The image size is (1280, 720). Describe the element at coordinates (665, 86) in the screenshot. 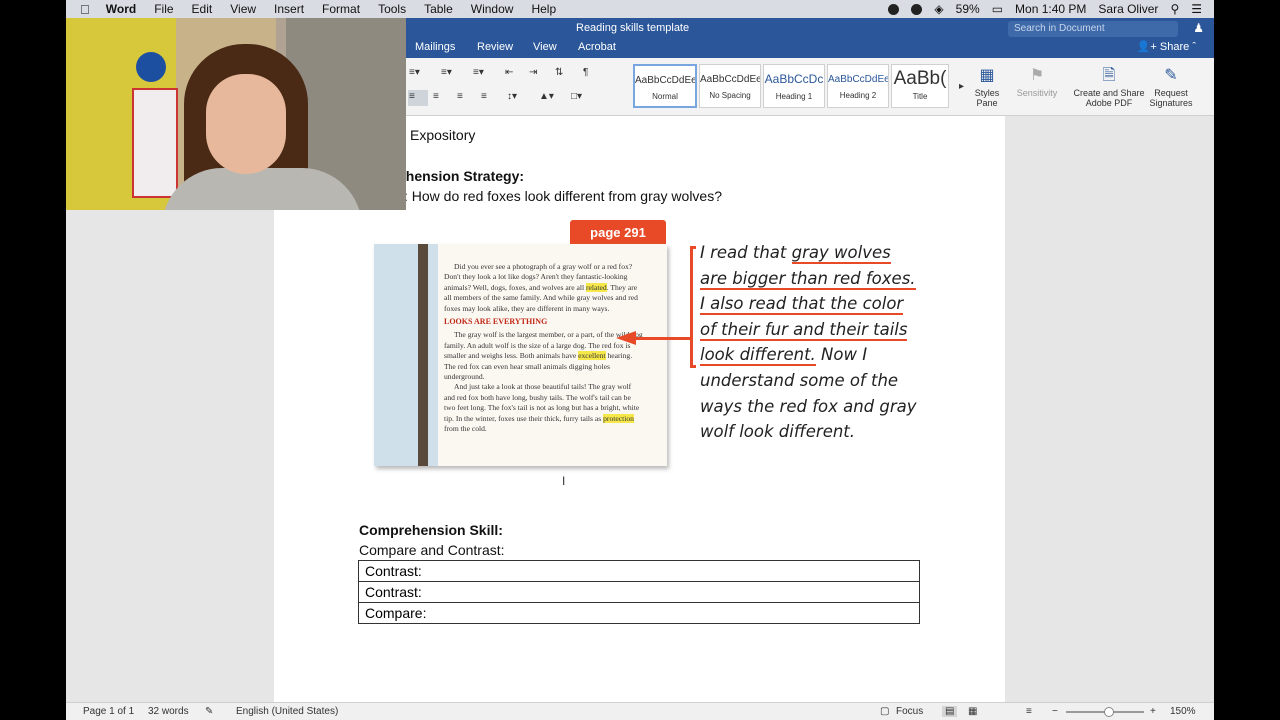

I see `style-normal: AaBbCcDdEe Normal` at that location.